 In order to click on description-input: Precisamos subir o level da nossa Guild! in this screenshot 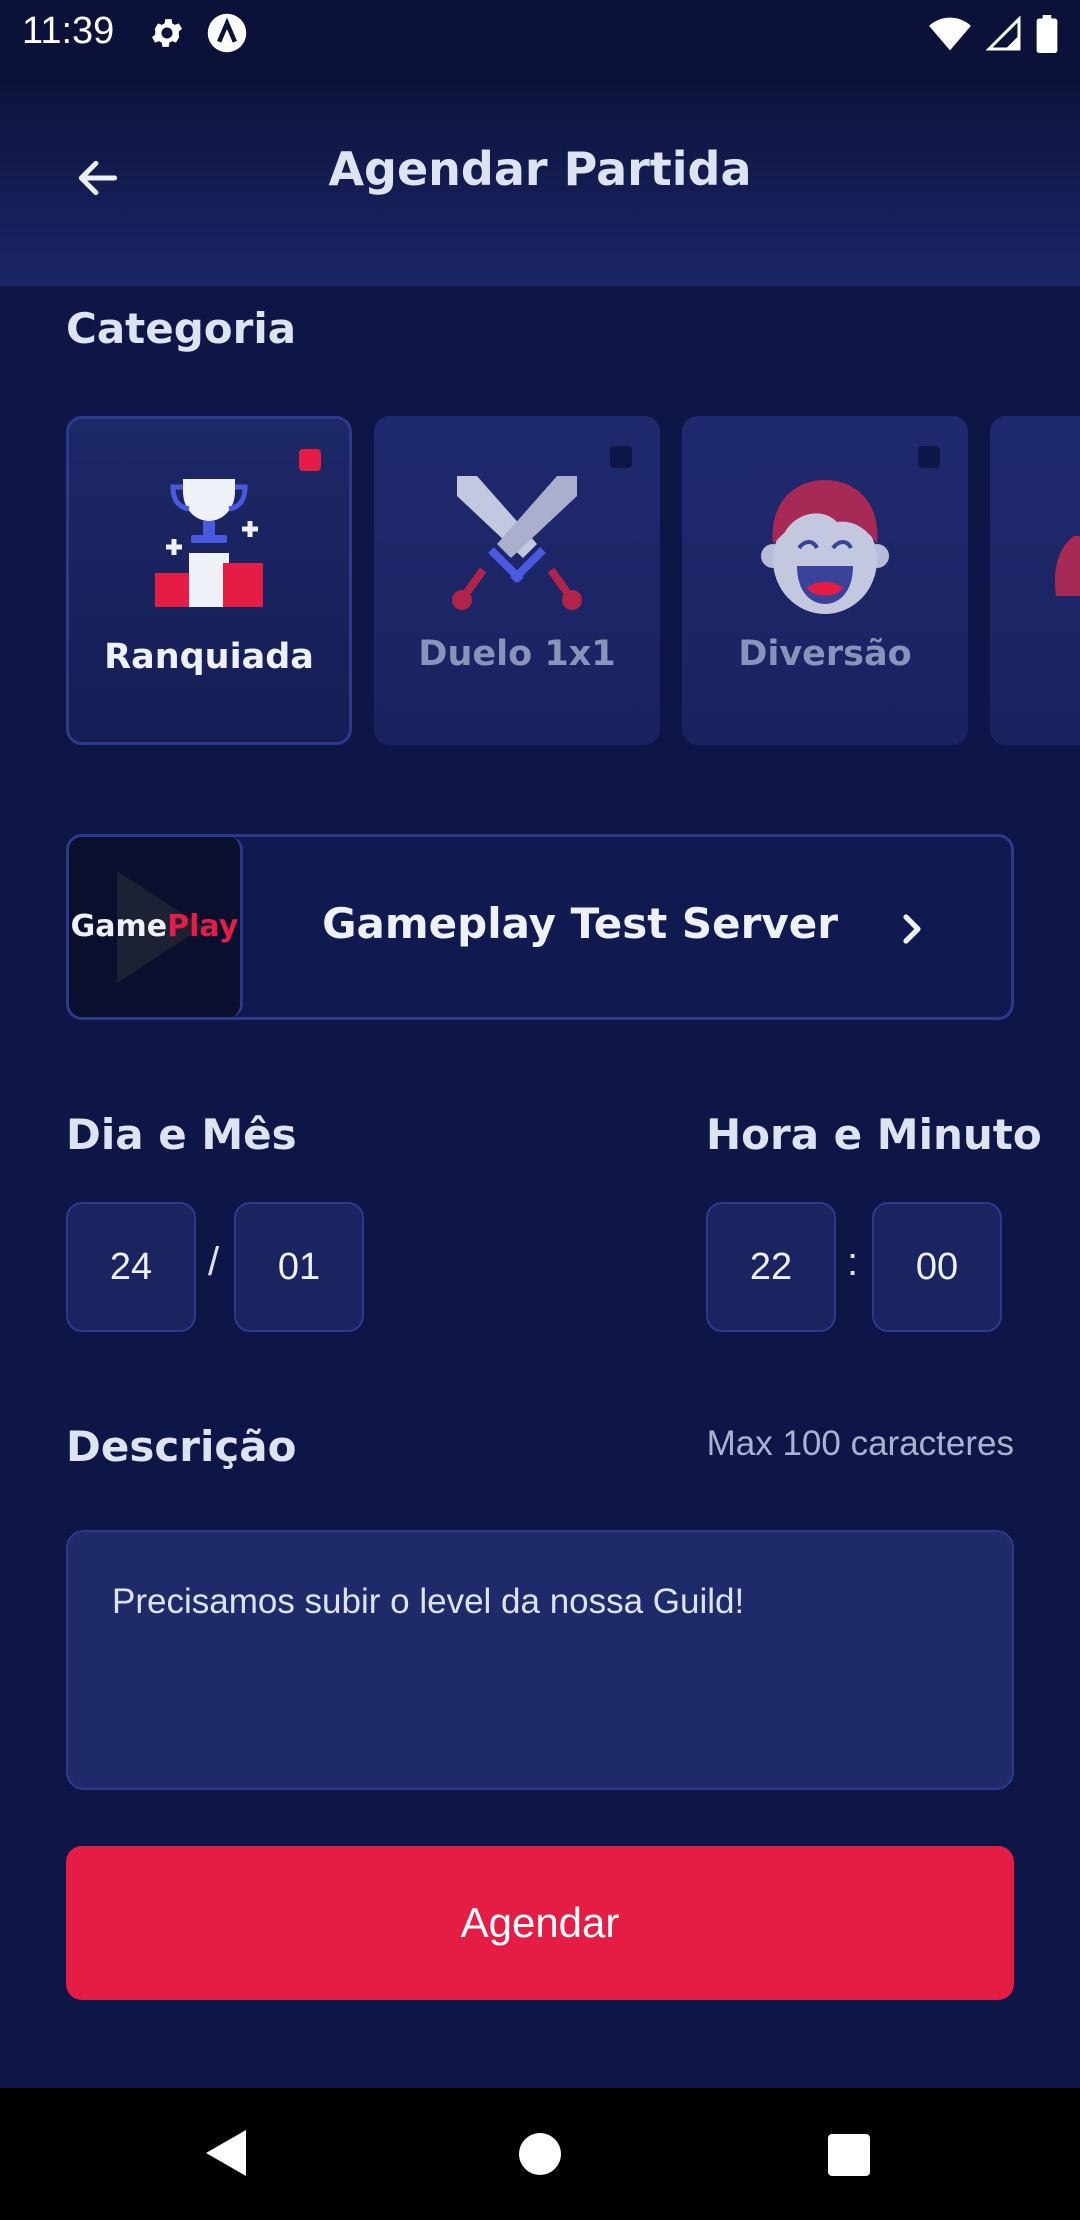, I will do `click(540, 1660)`.